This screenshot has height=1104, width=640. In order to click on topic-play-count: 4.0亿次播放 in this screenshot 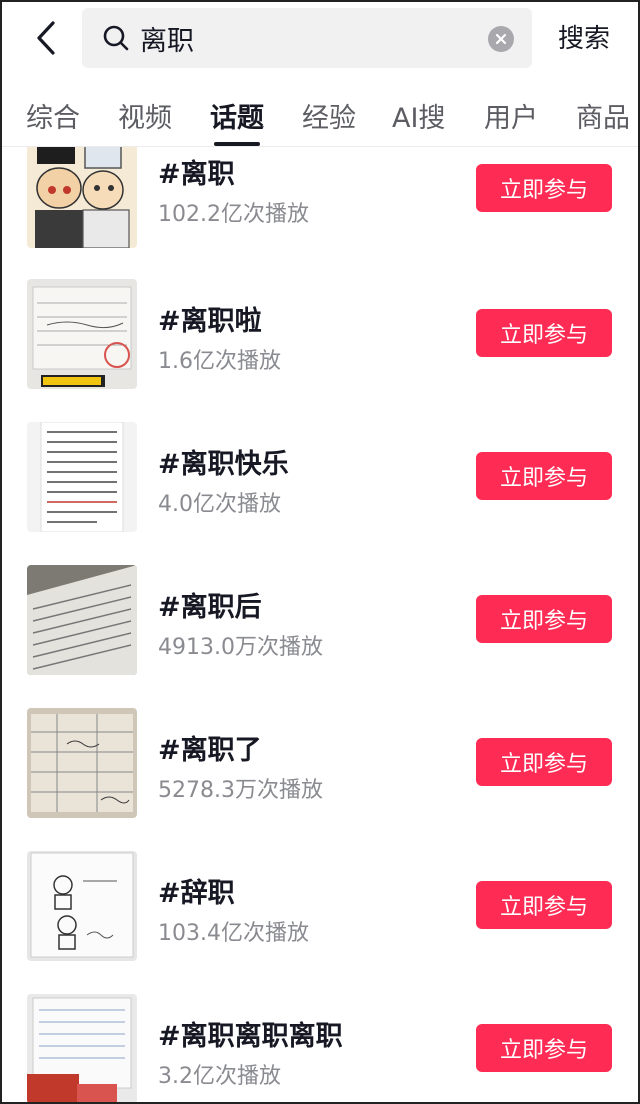, I will do `click(219, 504)`.